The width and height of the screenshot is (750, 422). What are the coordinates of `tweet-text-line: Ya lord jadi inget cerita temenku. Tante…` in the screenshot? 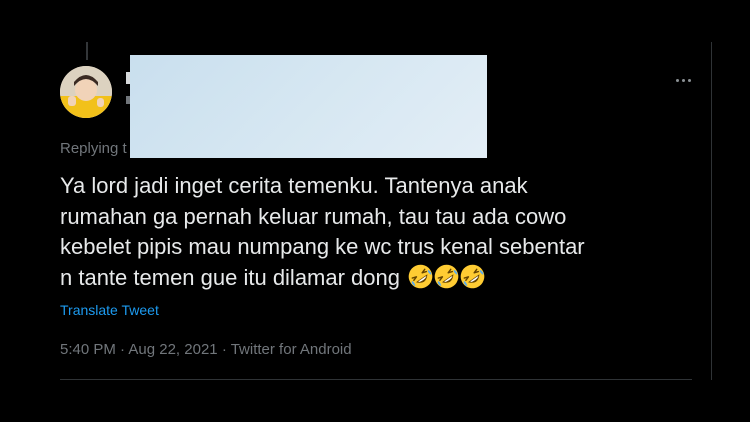 It's located at (294, 185).